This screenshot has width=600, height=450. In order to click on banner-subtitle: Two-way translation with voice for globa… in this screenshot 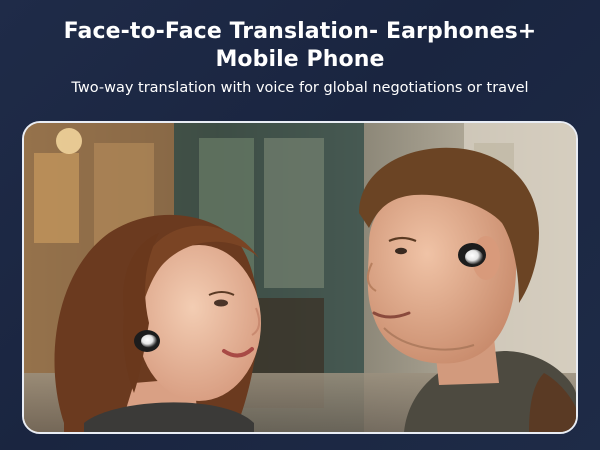, I will do `click(300, 88)`.